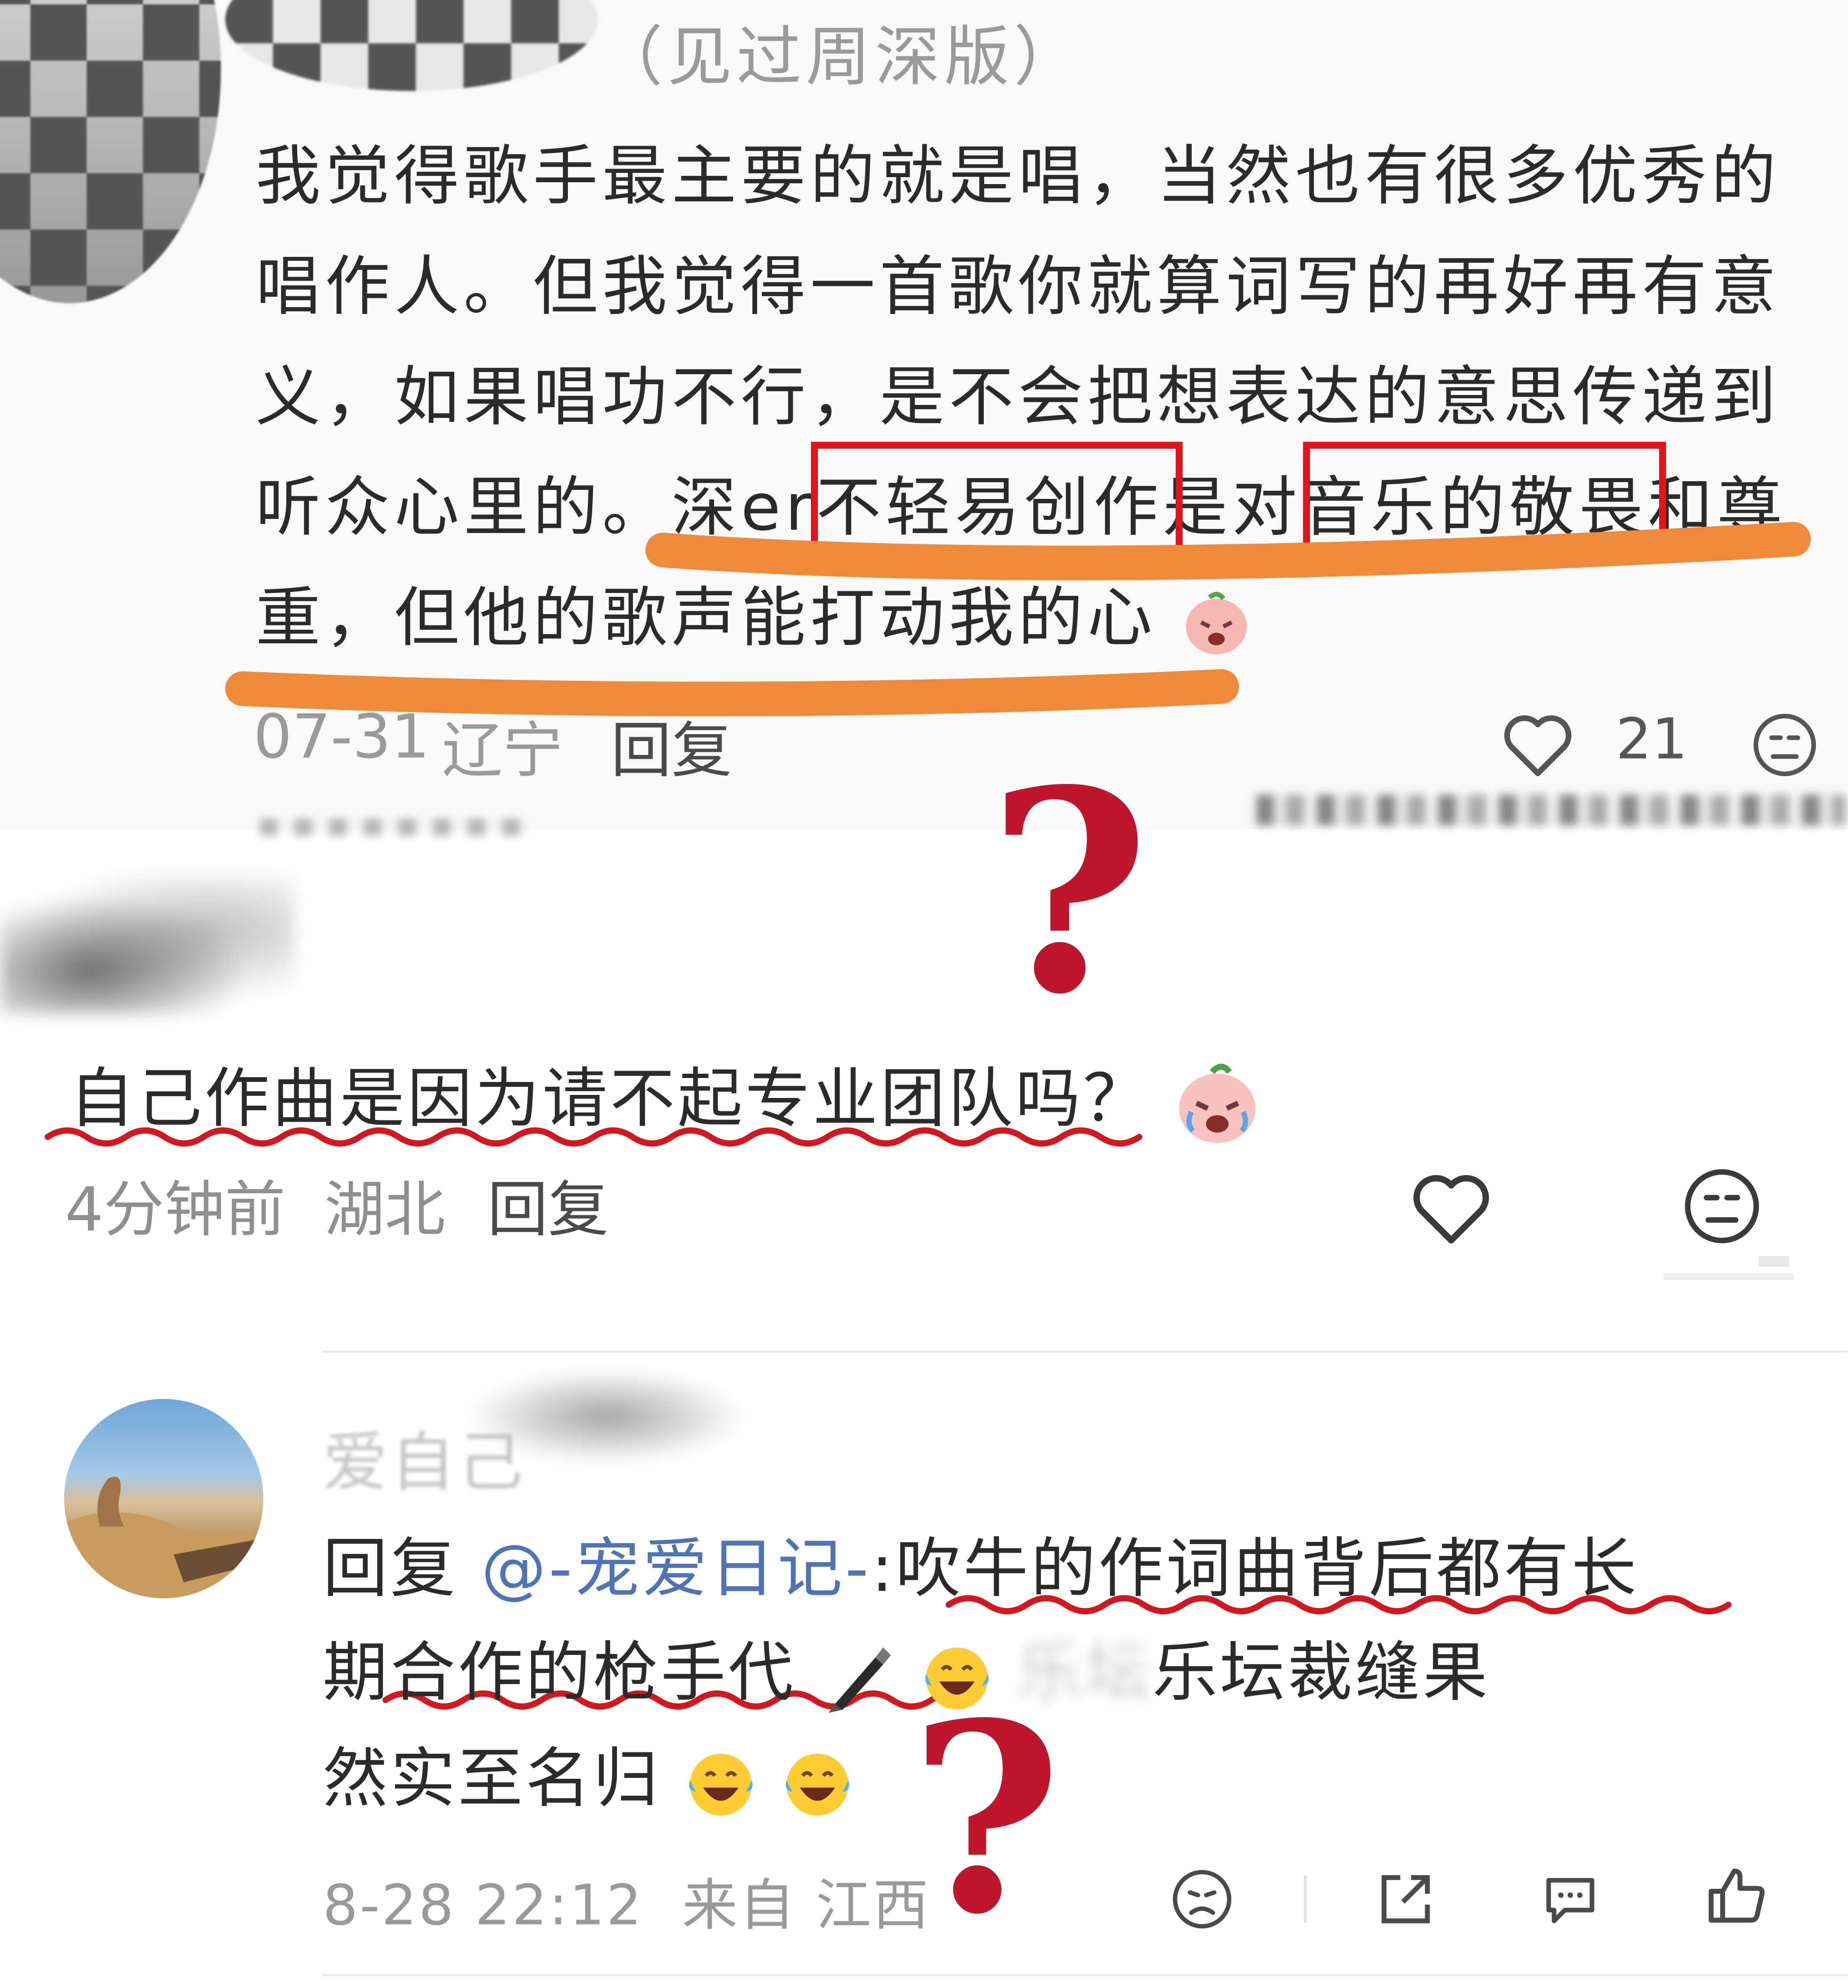 The height and width of the screenshot is (1988, 1848). Describe the element at coordinates (1255, 1568) in the screenshot. I see `line-text: :吹牛的作词曲背后都有长` at that location.